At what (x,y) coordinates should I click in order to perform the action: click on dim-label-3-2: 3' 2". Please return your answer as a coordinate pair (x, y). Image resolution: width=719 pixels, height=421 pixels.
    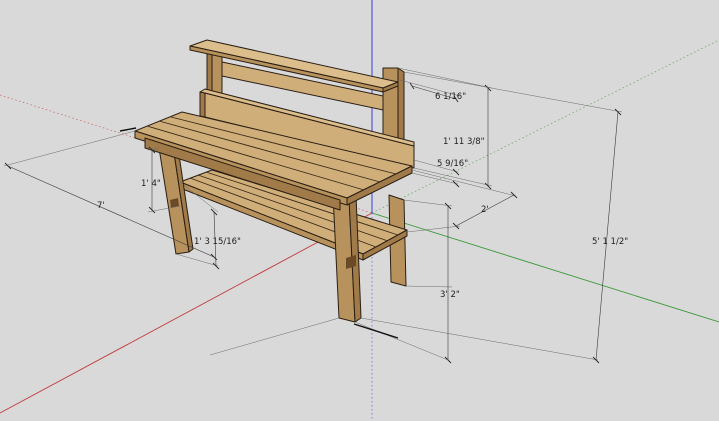
    Looking at the image, I should click on (450, 295).